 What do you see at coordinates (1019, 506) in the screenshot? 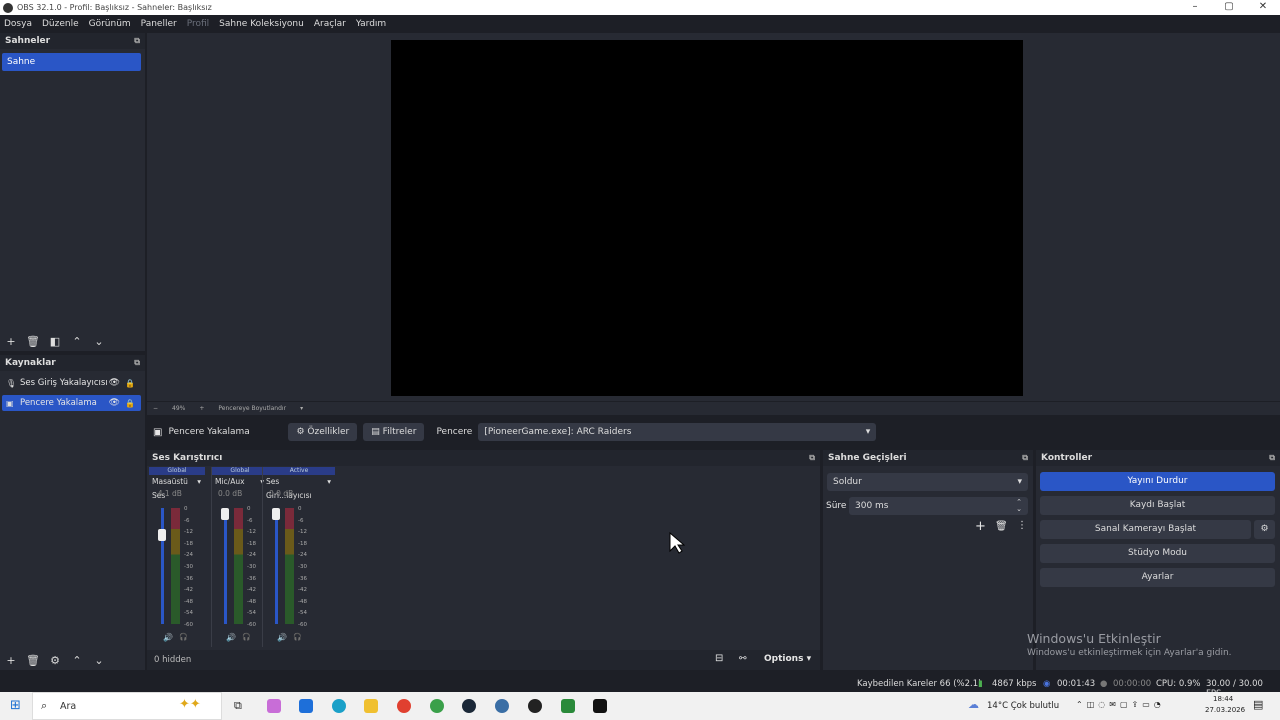
I see `spin-arrows-icon: ⌃ ⌄` at bounding box center [1019, 506].